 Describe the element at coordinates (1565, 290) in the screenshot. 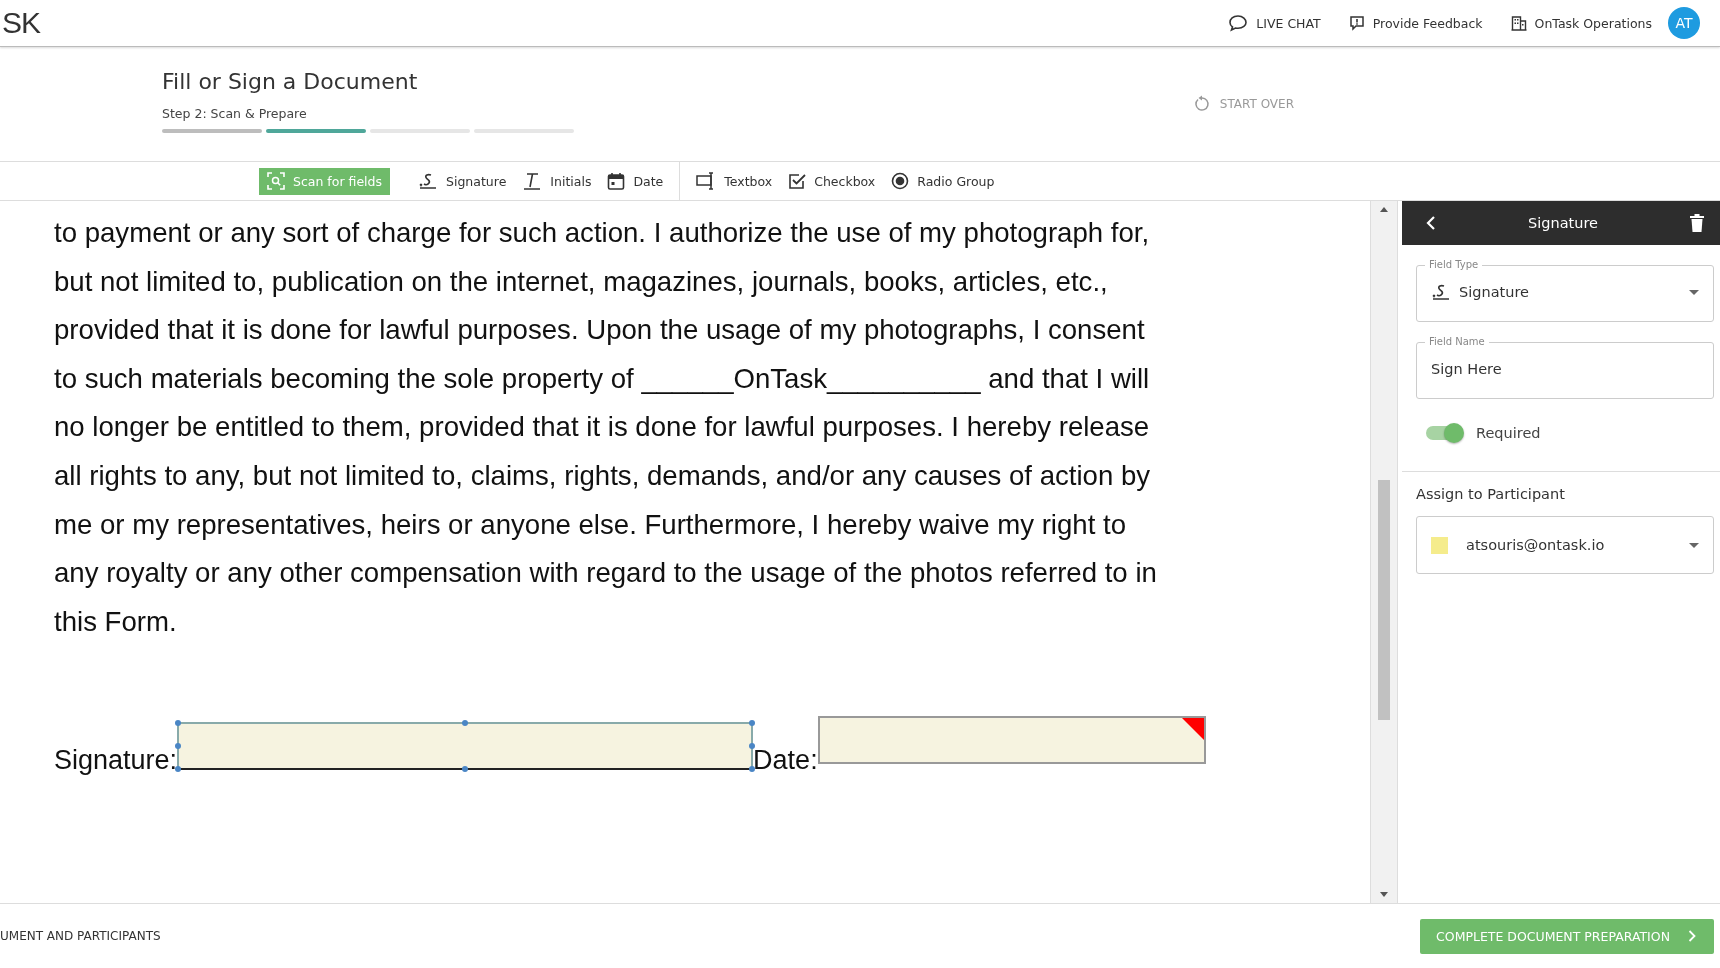

I see `field-type-select: Field Type Signature` at that location.